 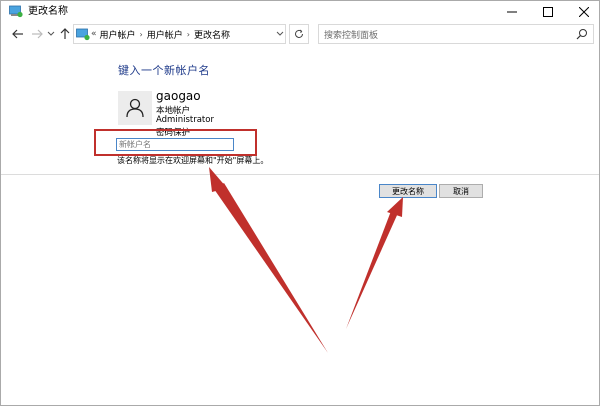 I want to click on search-input: 搜索控制面板, so click(x=456, y=34).